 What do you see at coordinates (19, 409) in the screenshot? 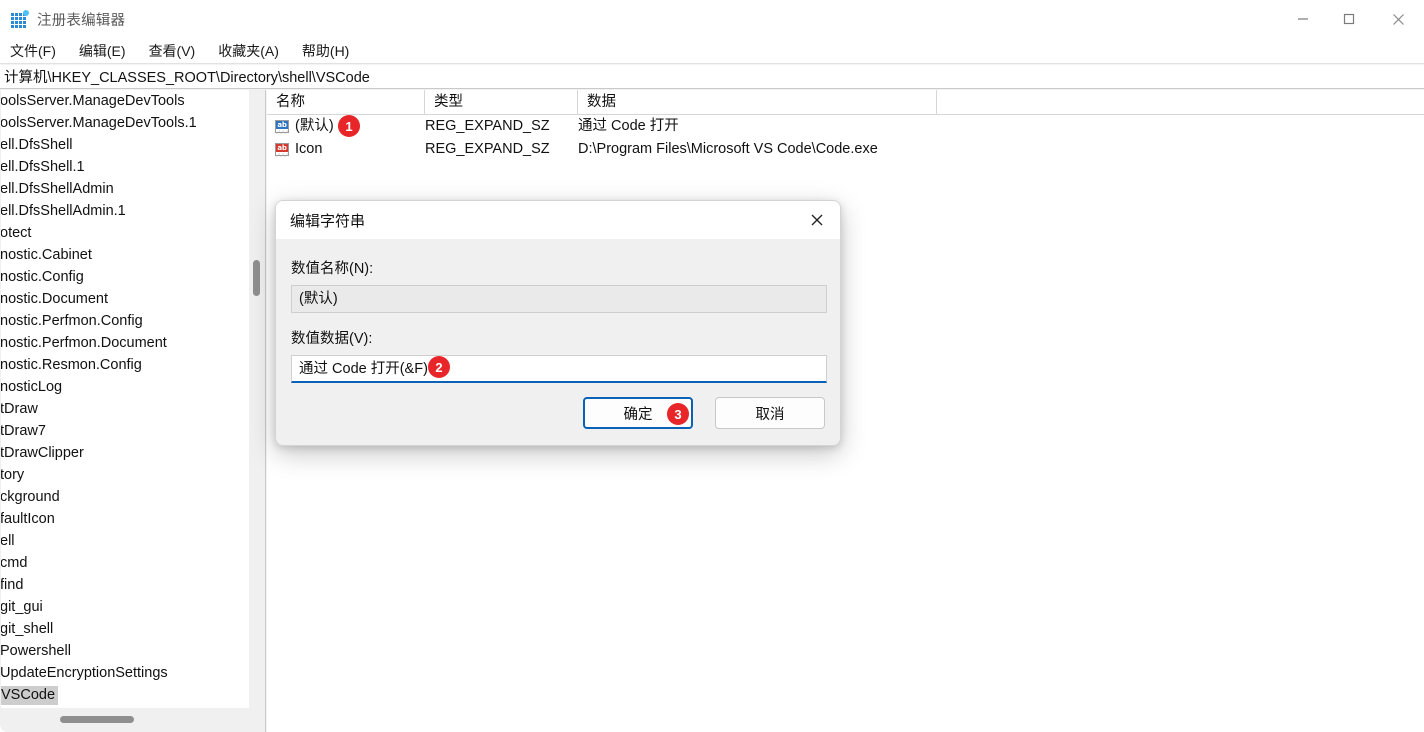
I see `tree-item-label: tDraw` at bounding box center [19, 409].